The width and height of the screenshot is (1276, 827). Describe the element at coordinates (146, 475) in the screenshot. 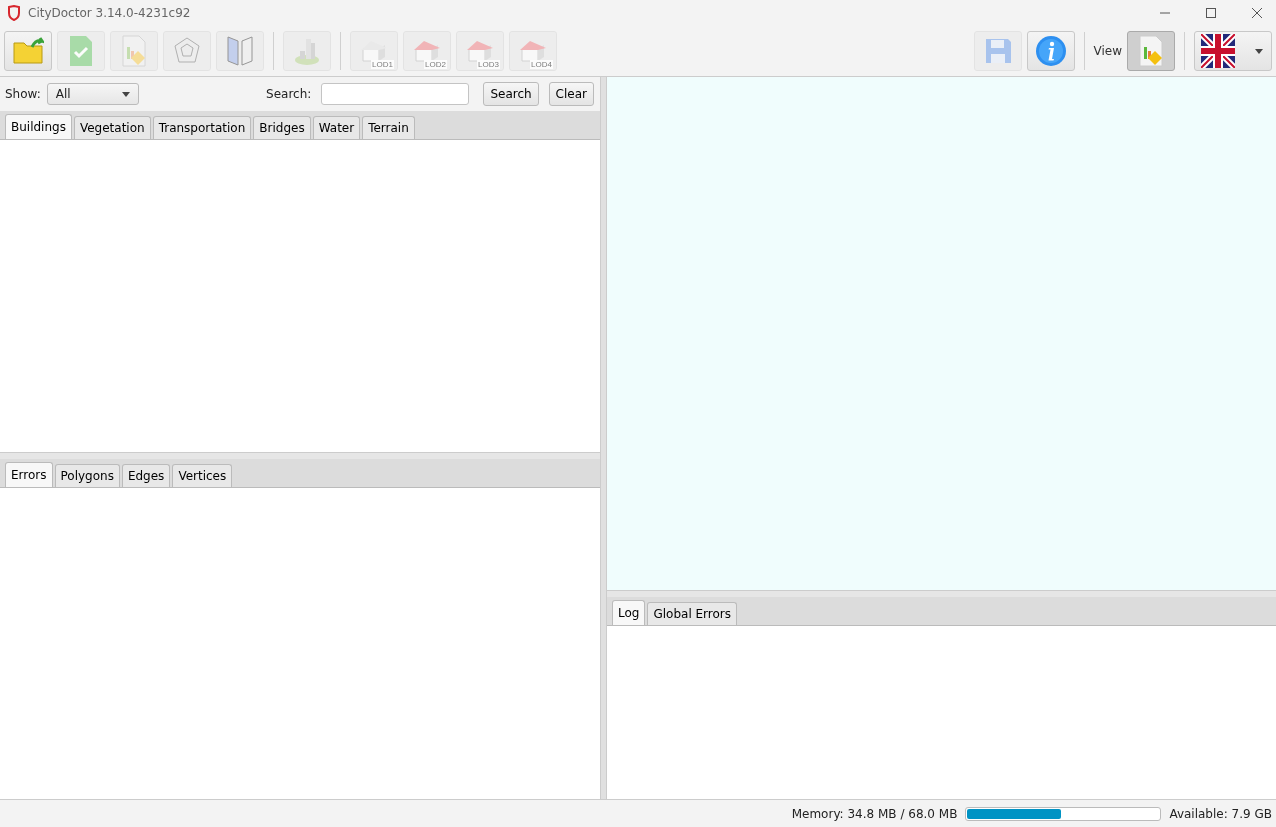

I see `tab: Edges` at that location.